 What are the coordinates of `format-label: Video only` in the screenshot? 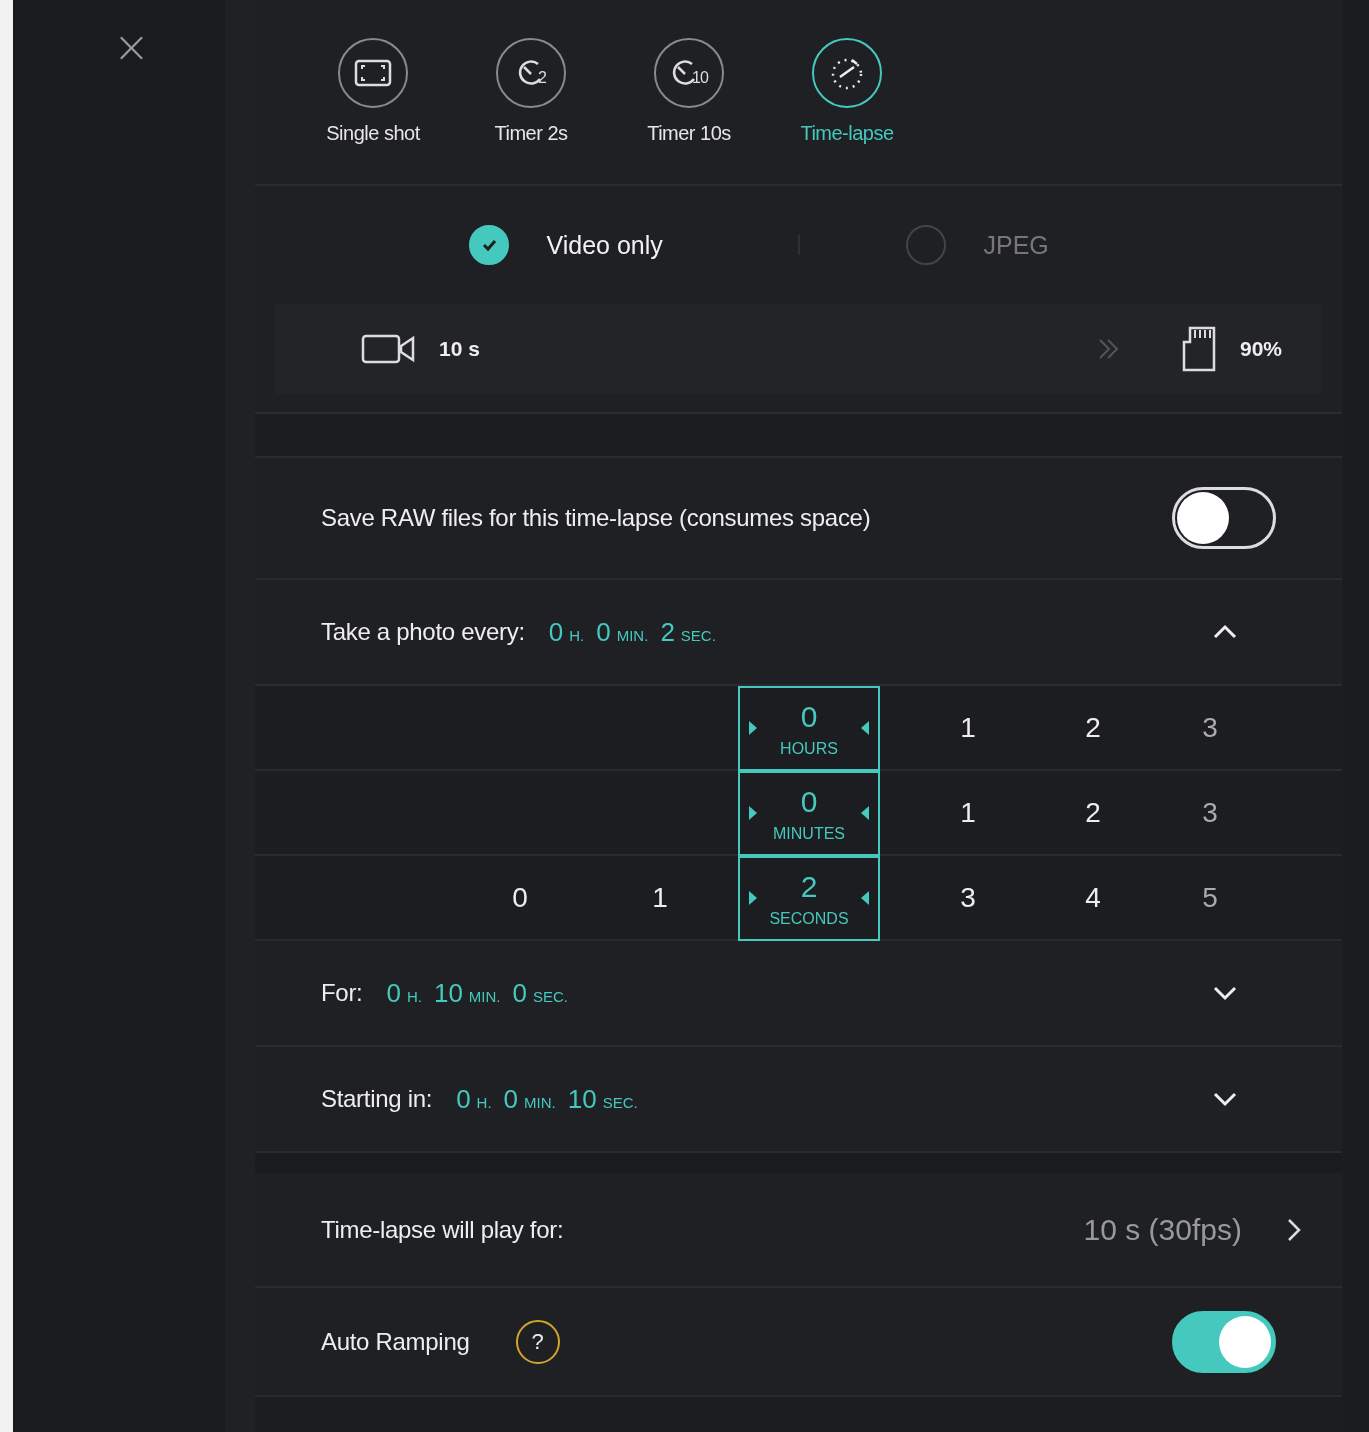 It's located at (605, 245).